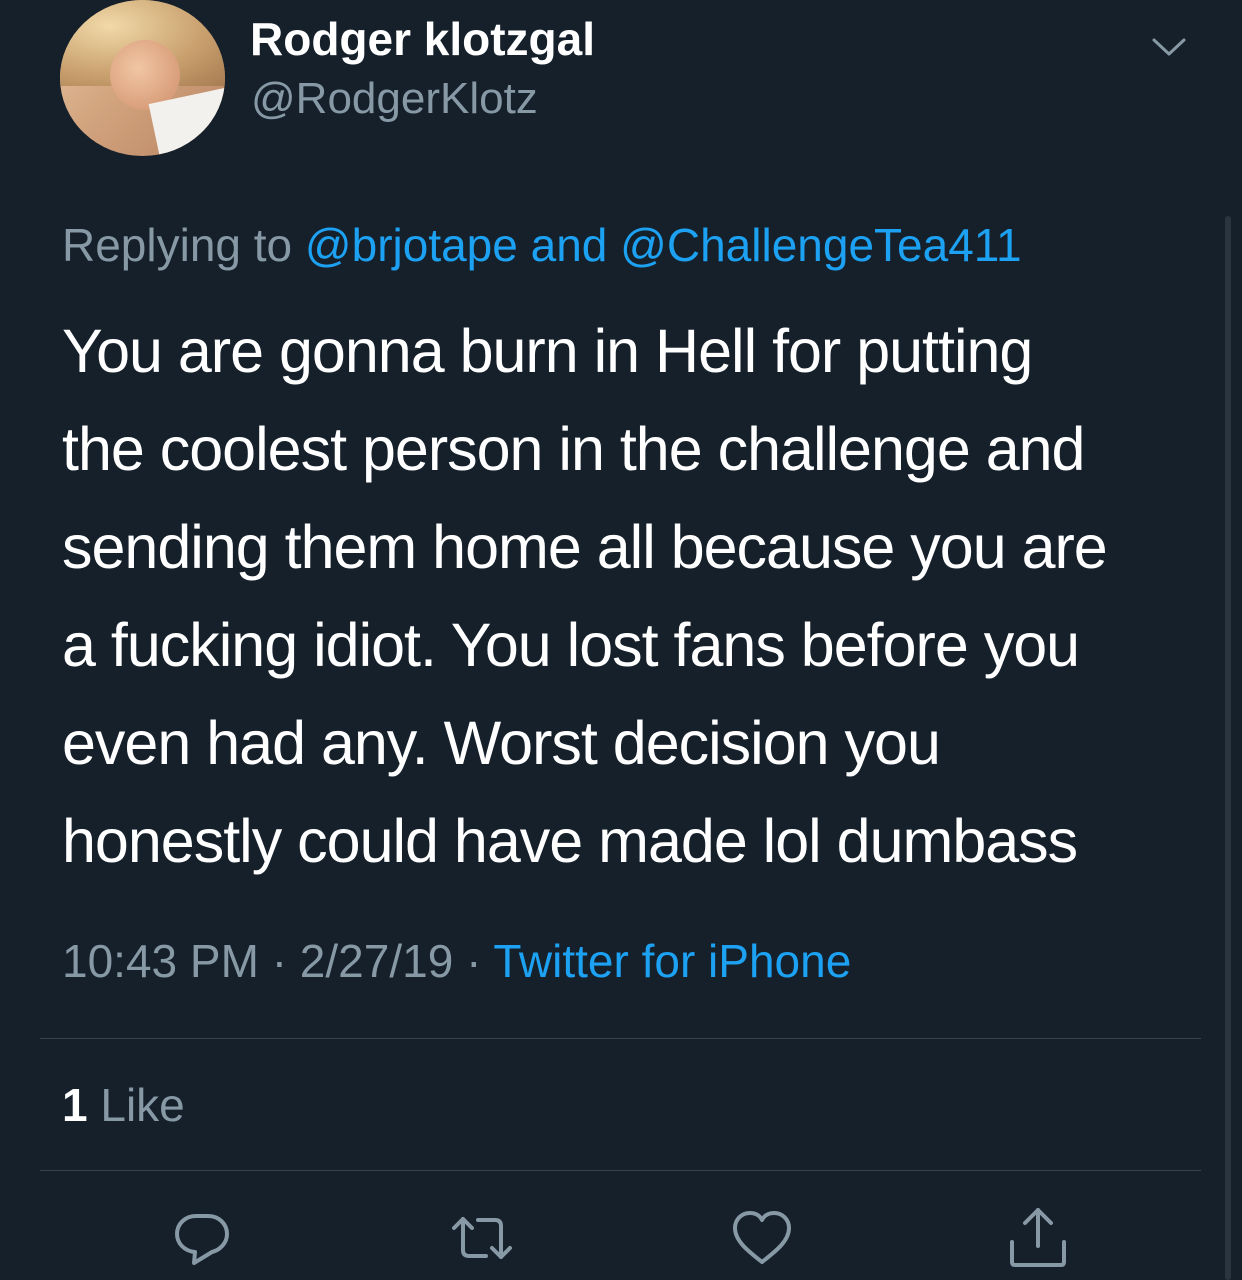  Describe the element at coordinates (501, 743) in the screenshot. I see `tweet-body-line: even had any. Worst decision you` at that location.